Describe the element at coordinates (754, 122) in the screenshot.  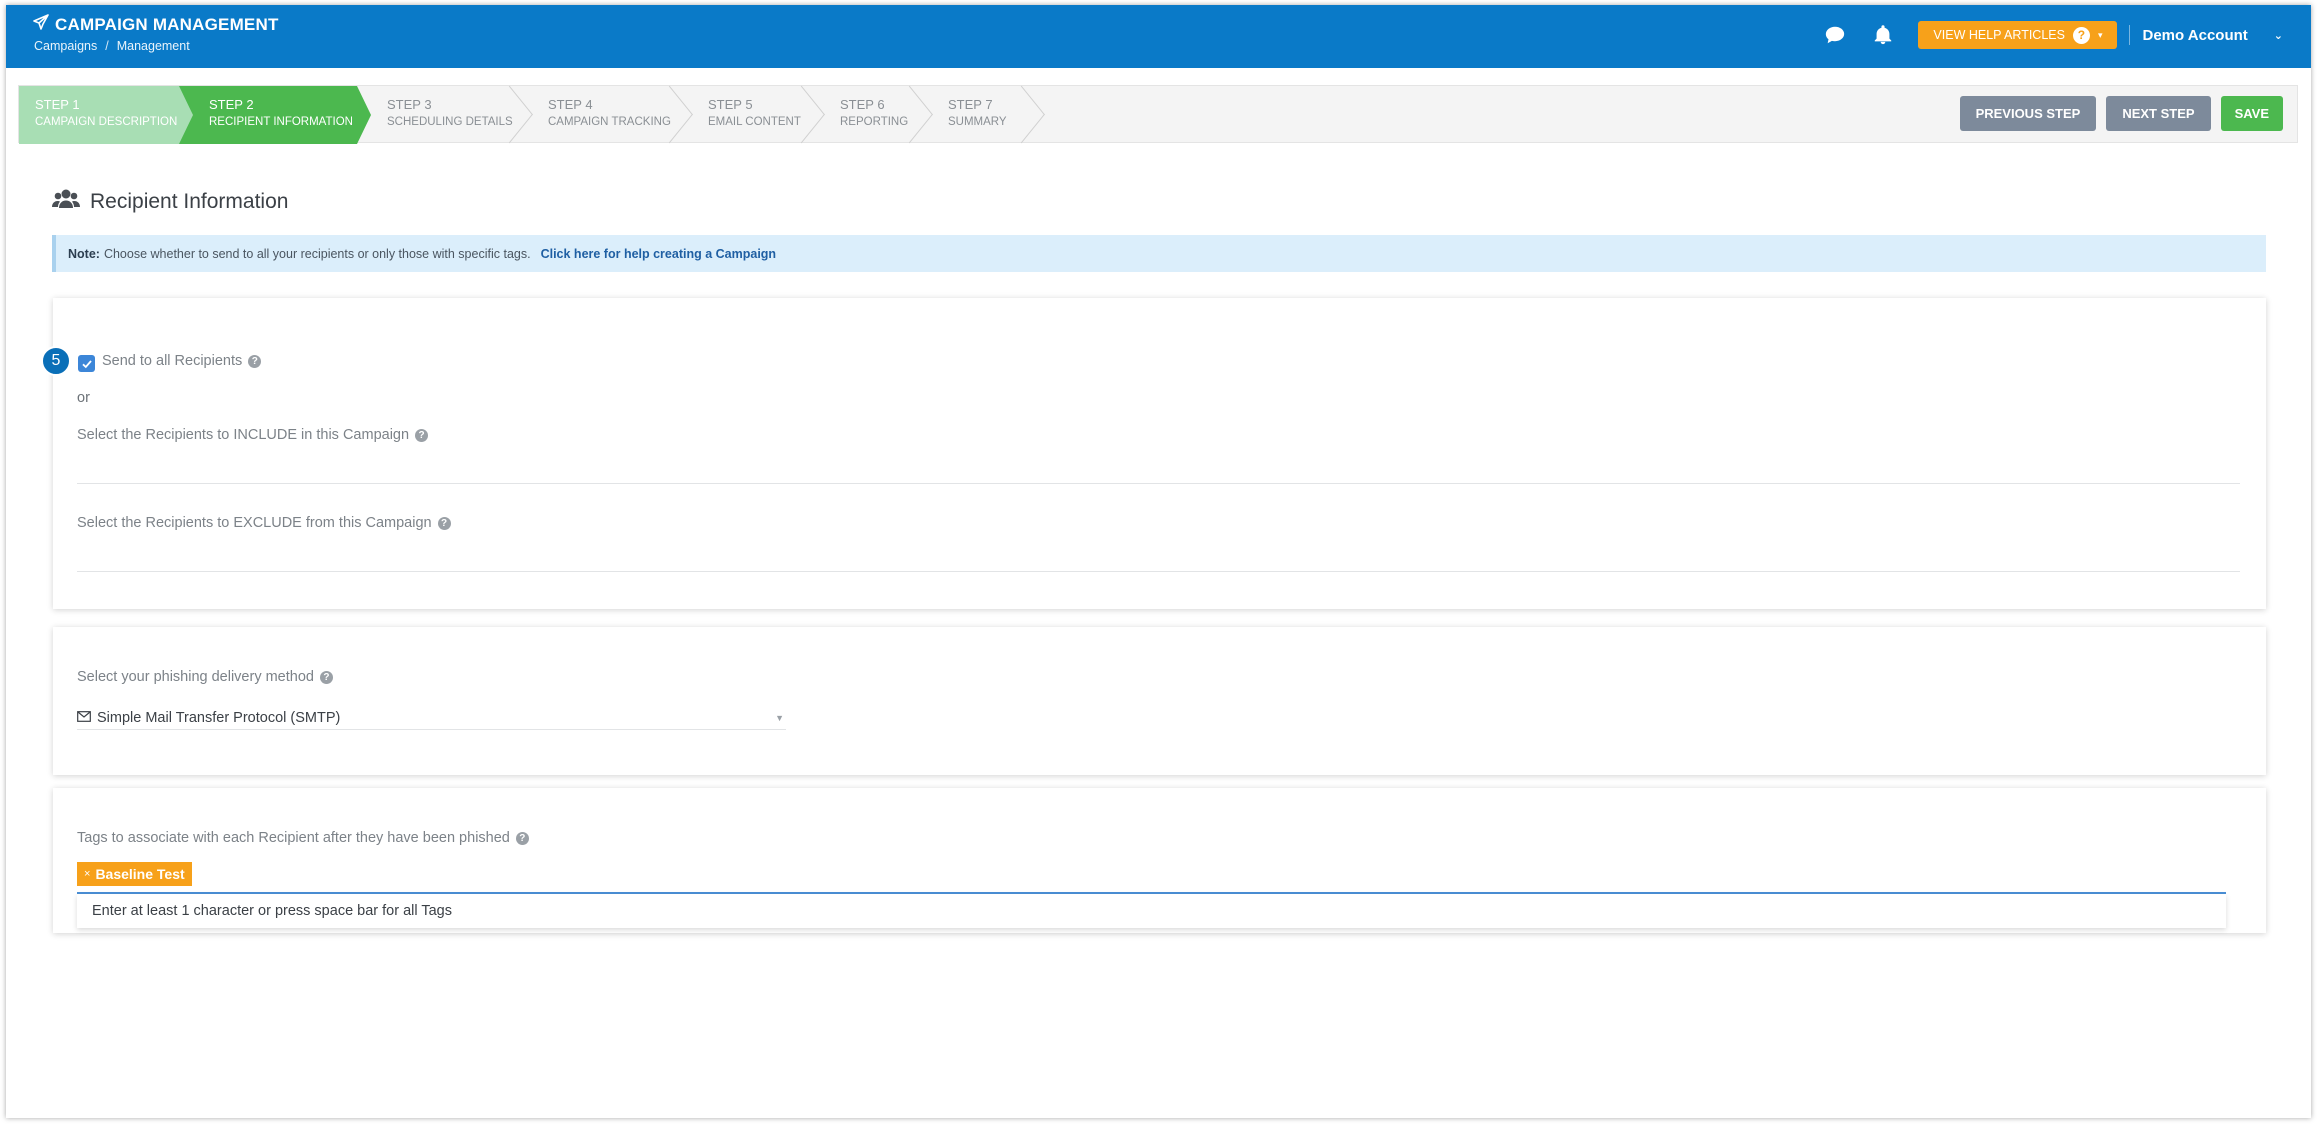
I see `step-label: EMAIL CONTENT` at that location.